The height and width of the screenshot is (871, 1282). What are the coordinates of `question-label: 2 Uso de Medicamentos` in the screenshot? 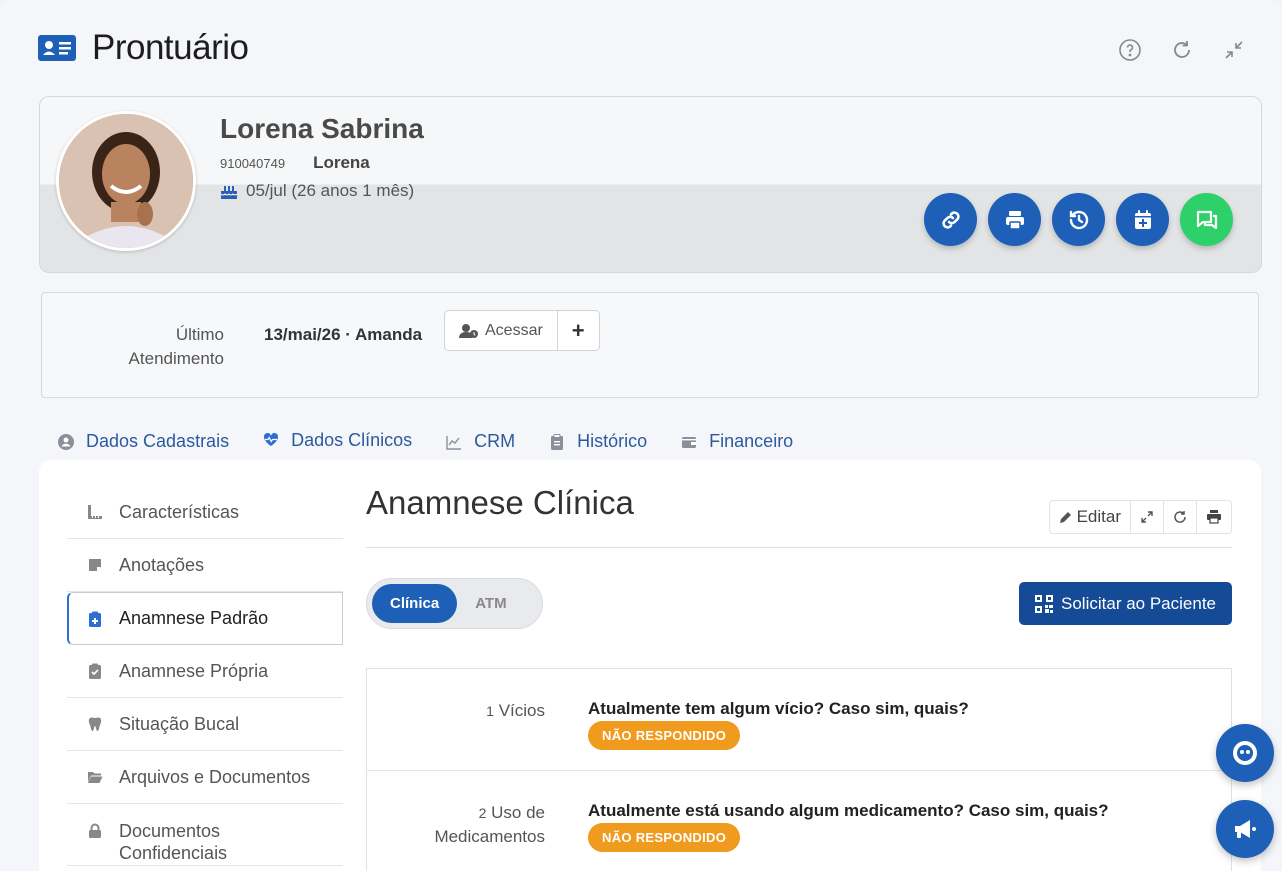 It's located at (455, 825).